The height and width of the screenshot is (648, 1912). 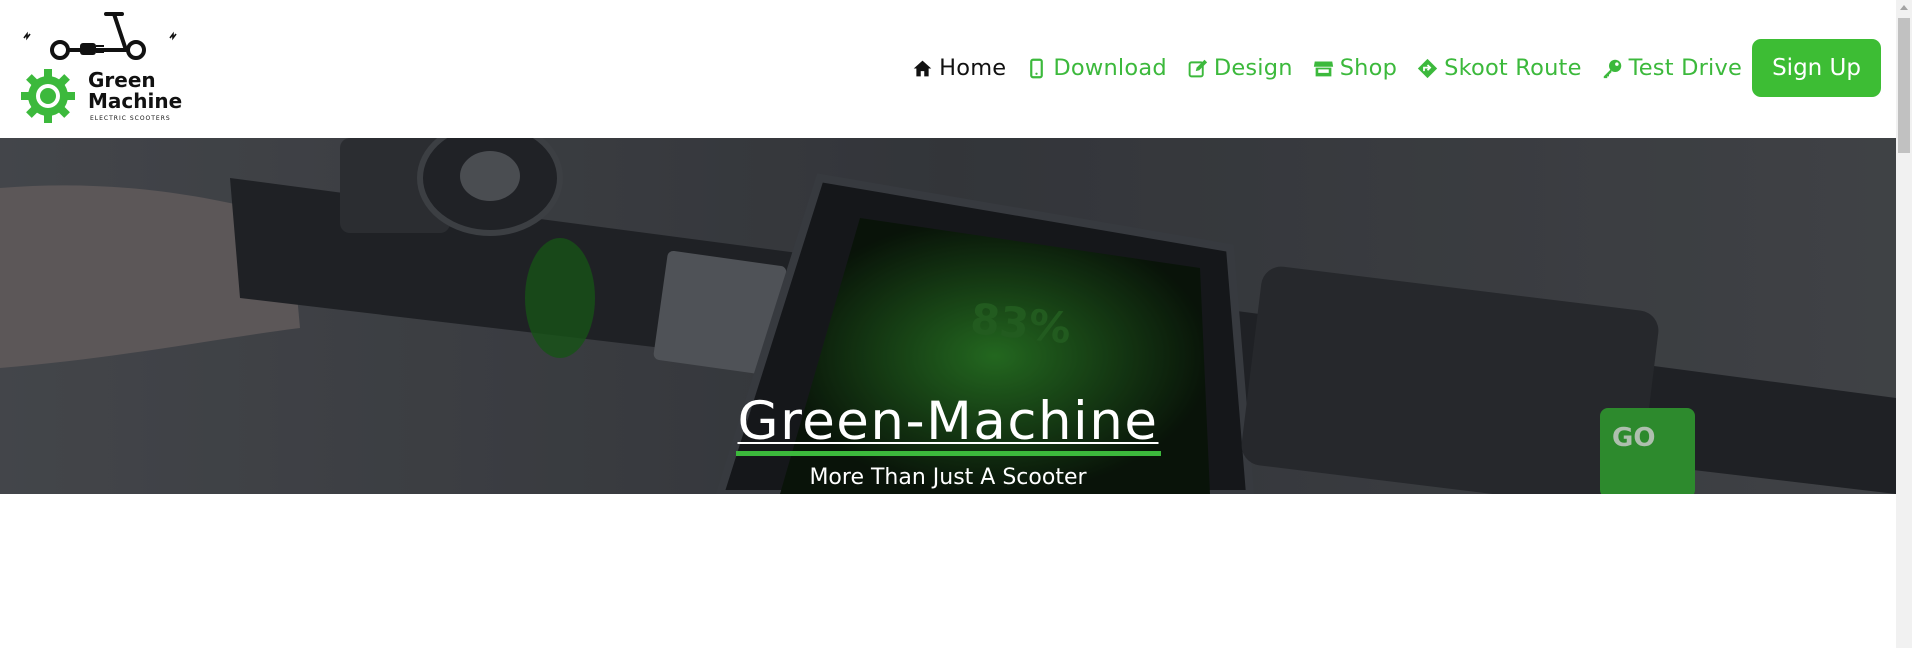 I want to click on brand-logo: Green Machine ELECTRIC SCOOTERS, so click(x=103, y=67).